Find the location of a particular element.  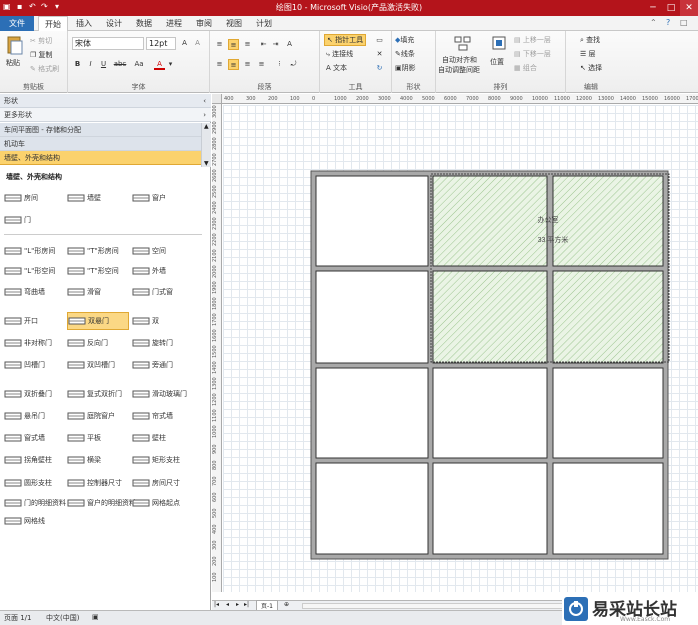

font-color-dropdown-icon: ▾ is located at coordinates (170, 64).